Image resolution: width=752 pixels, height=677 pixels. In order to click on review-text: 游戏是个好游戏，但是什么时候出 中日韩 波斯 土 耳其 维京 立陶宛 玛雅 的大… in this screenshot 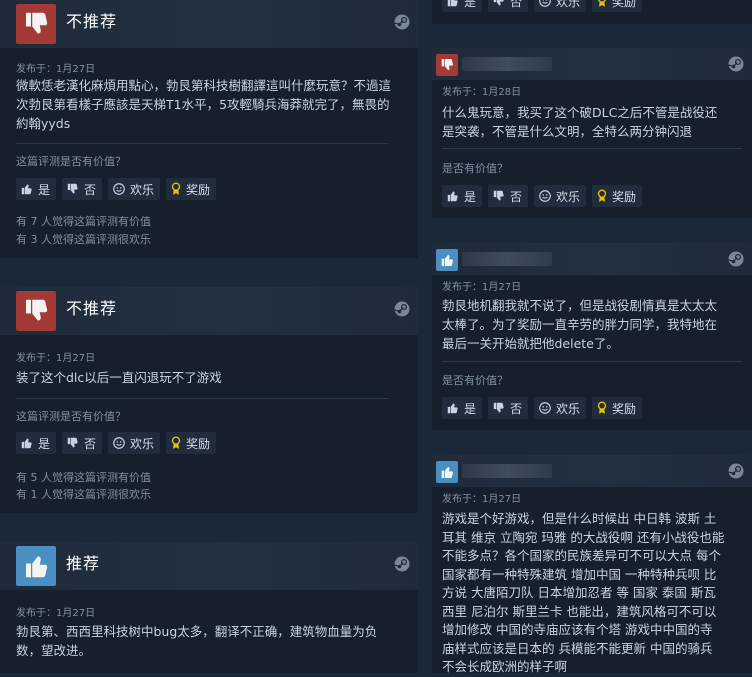, I will do `click(594, 593)`.